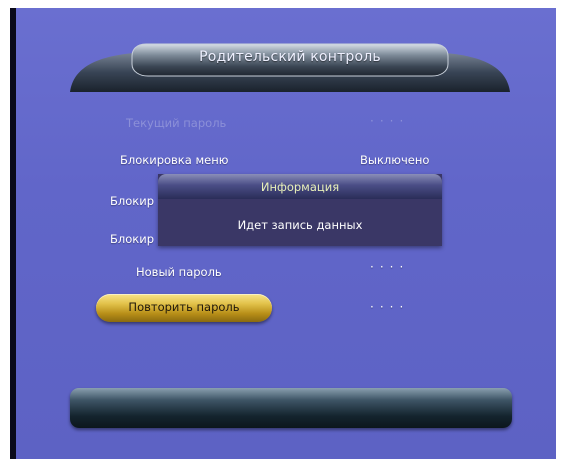 The height and width of the screenshot is (459, 566). What do you see at coordinates (291, 408) in the screenshot?
I see `footer-bar` at bounding box center [291, 408].